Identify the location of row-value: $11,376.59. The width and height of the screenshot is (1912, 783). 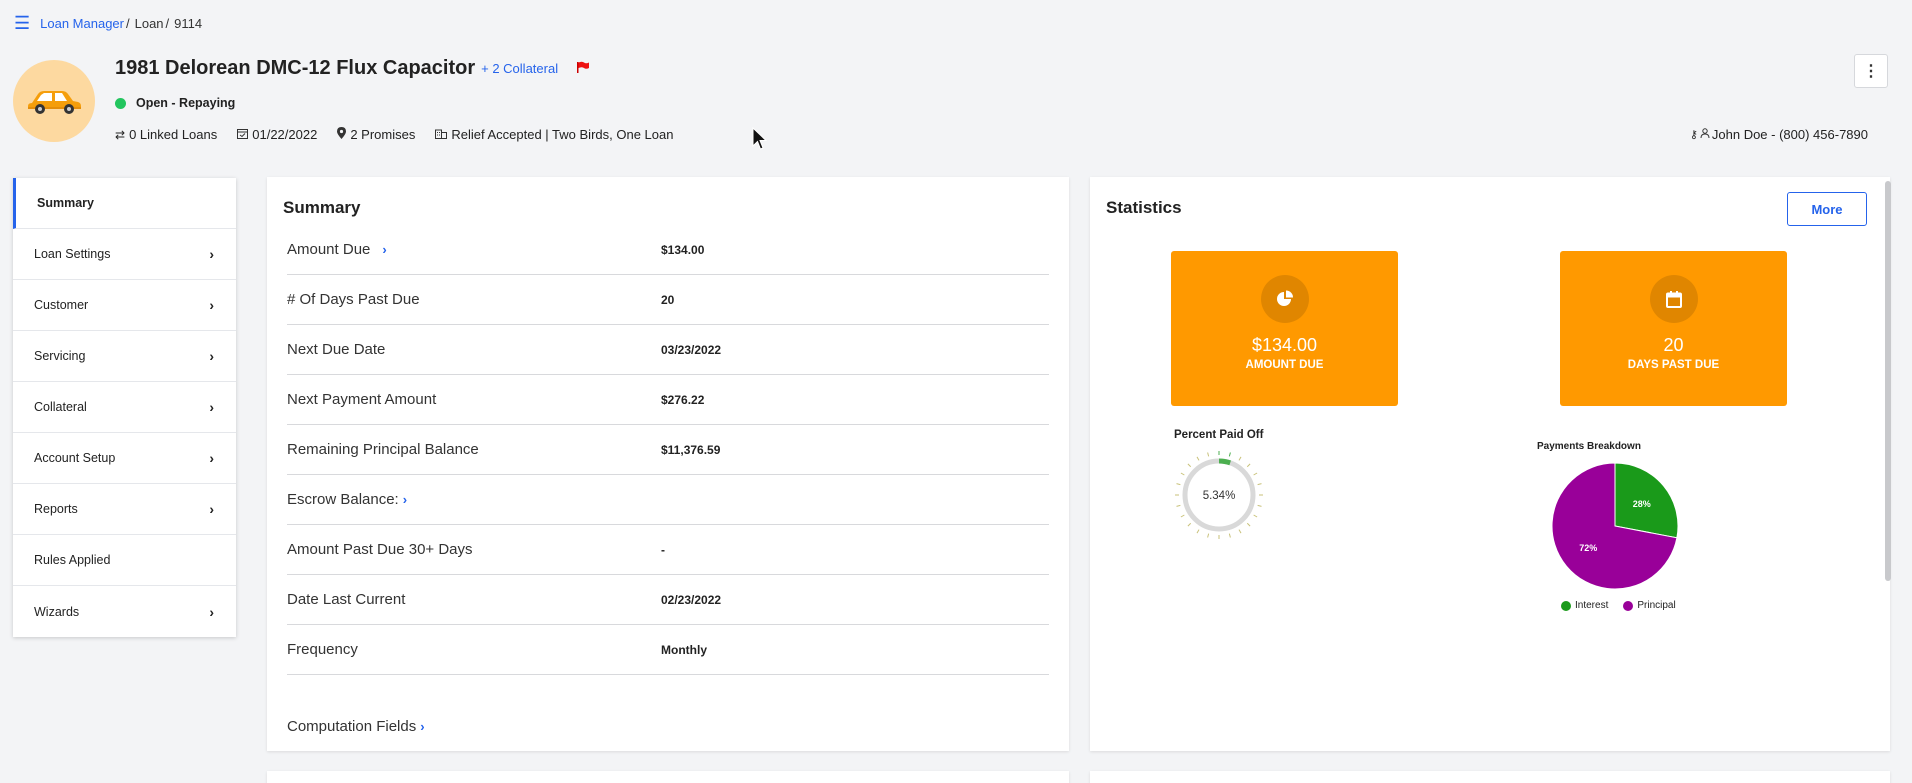
(691, 449).